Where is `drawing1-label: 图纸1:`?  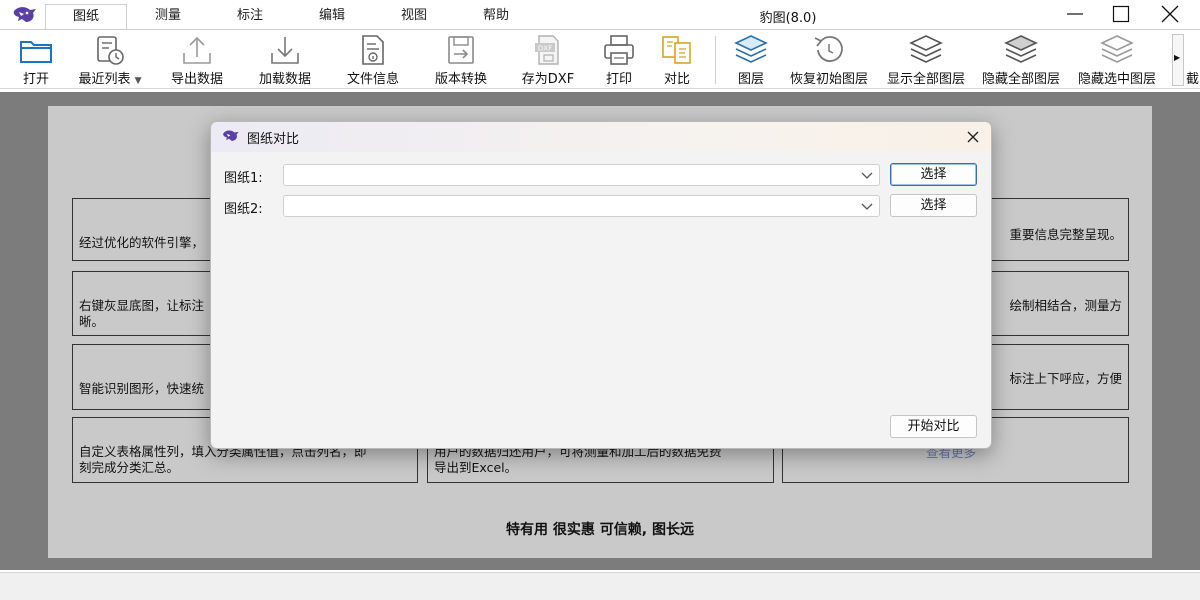 drawing1-label: 图纸1: is located at coordinates (243, 178).